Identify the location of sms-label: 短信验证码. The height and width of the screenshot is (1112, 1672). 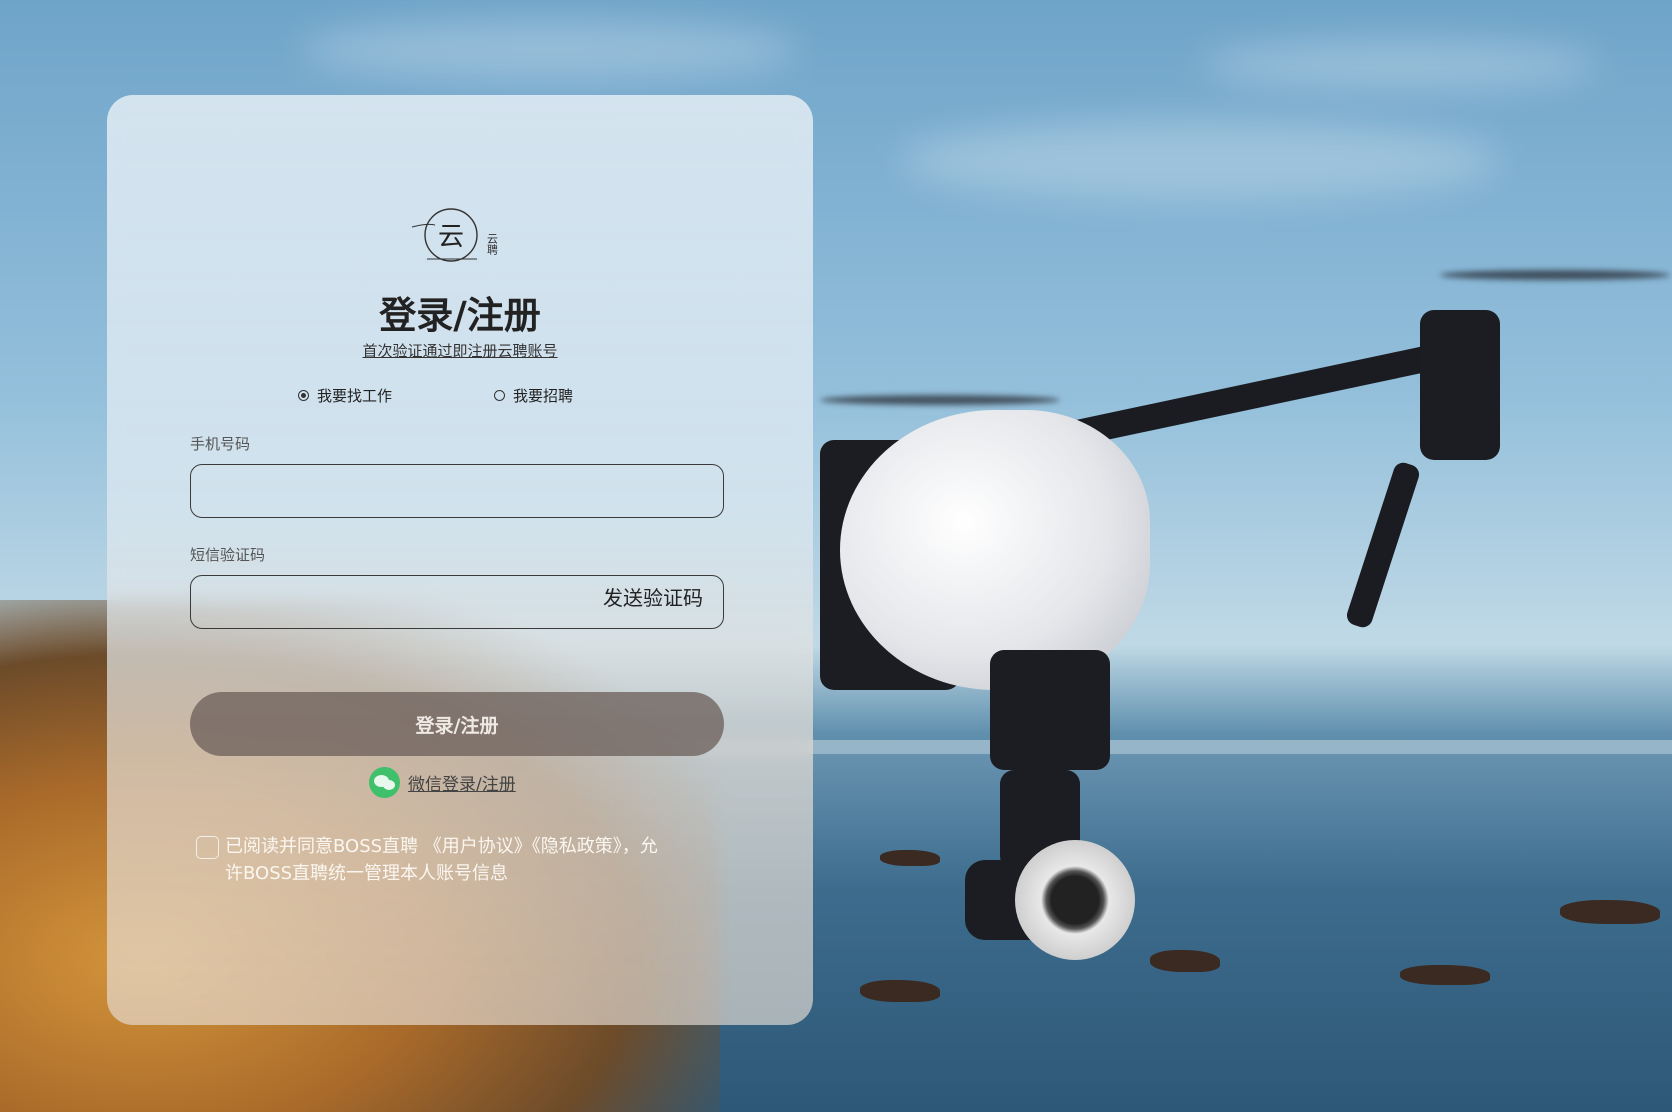
(228, 555).